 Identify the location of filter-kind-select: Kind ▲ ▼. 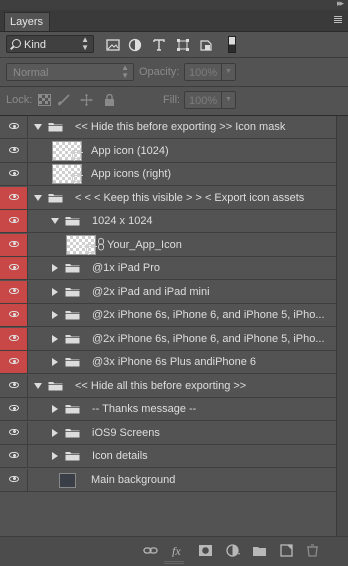
(50, 44).